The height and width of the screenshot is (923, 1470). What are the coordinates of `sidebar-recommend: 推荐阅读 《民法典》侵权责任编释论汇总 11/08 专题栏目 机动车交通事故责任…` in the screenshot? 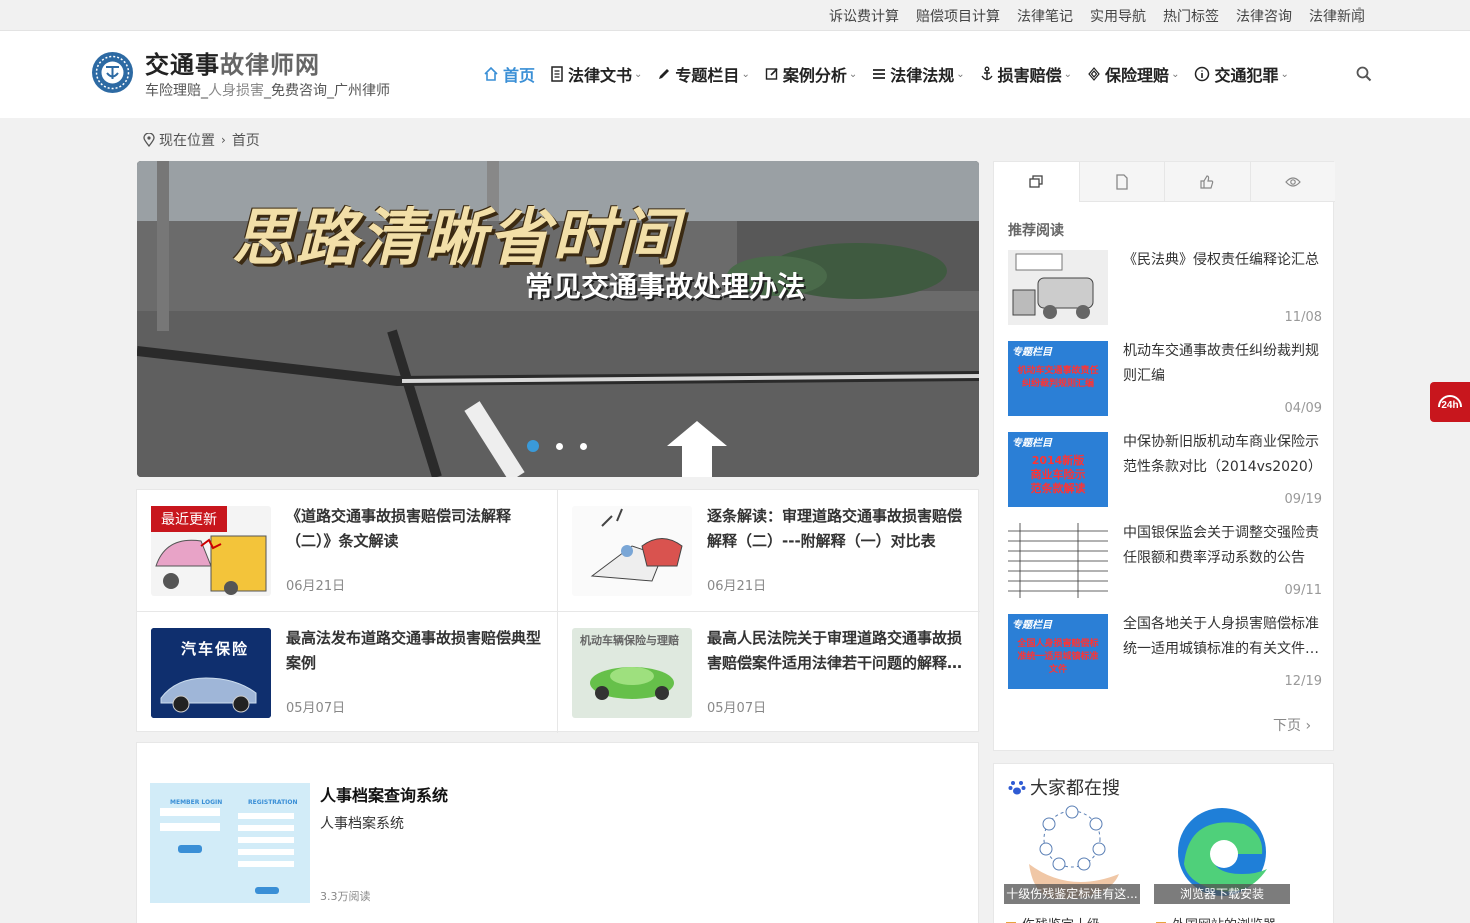 It's located at (1164, 456).